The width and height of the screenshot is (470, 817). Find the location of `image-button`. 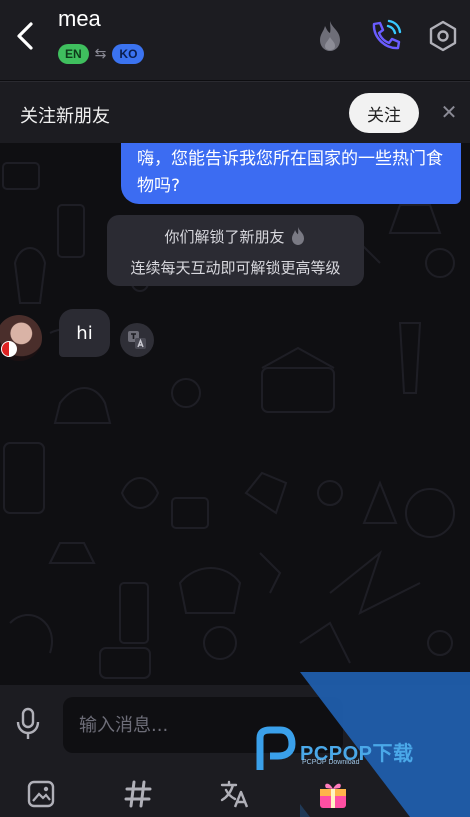

image-button is located at coordinates (41, 794).